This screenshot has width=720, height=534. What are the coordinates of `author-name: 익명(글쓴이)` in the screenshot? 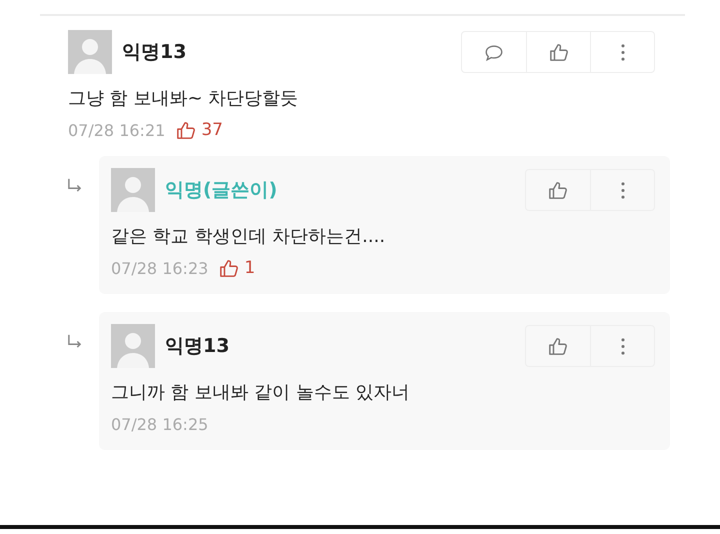 It's located at (221, 190).